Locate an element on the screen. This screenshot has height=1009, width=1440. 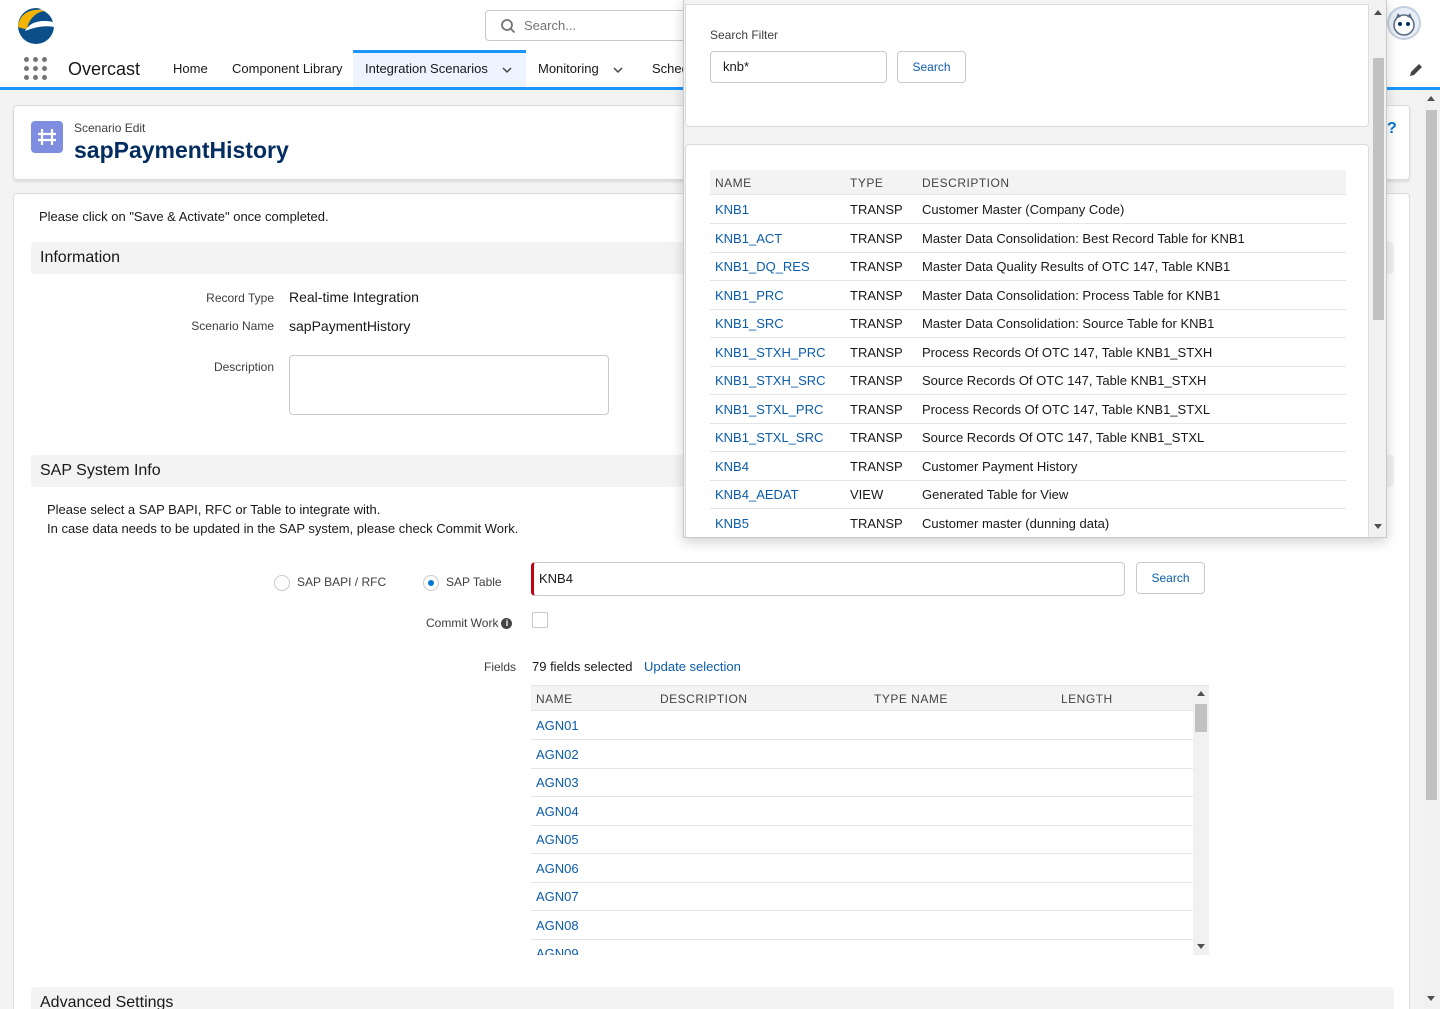
user-avatar is located at coordinates (1404, 23).